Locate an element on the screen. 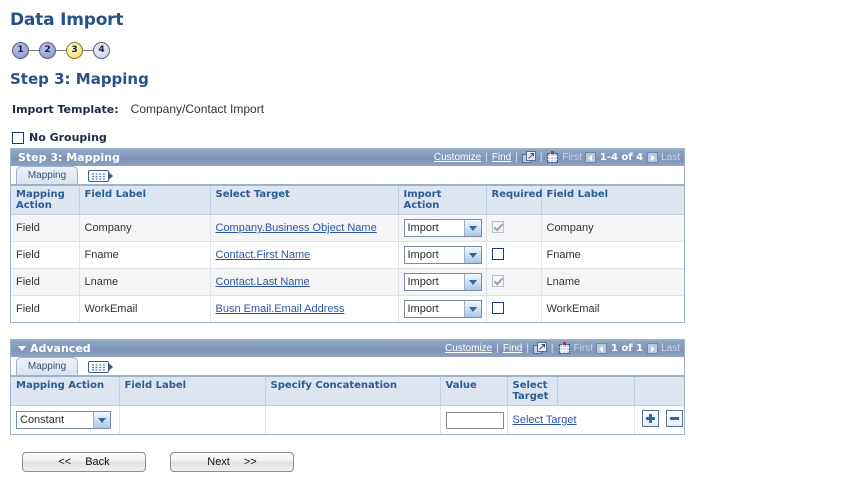 The height and width of the screenshot is (500, 858). mapping-action-value: Constant is located at coordinates (42, 420).